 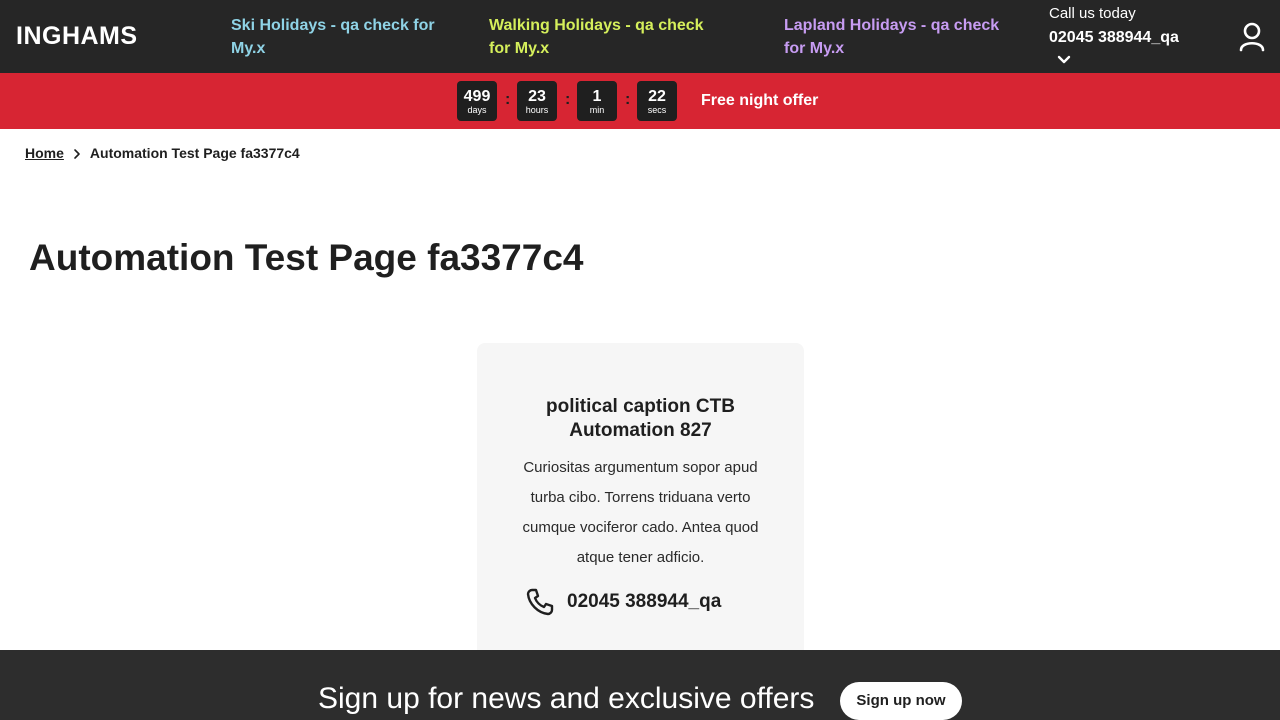 What do you see at coordinates (1092, 13) in the screenshot?
I see `call-us-label: Call us today` at bounding box center [1092, 13].